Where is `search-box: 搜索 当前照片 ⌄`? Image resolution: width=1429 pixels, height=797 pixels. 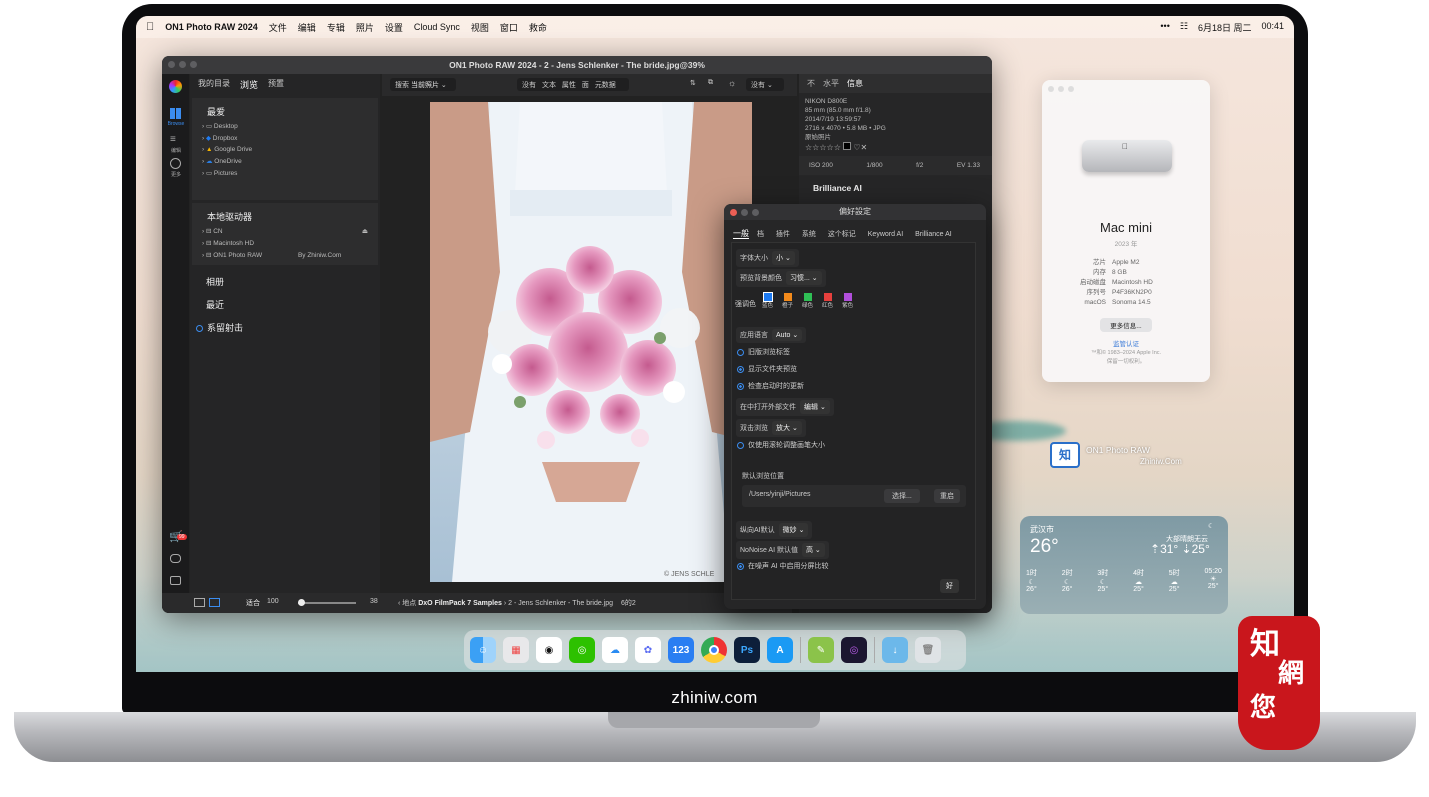 search-box: 搜索 当前照片 ⌄ is located at coordinates (423, 84).